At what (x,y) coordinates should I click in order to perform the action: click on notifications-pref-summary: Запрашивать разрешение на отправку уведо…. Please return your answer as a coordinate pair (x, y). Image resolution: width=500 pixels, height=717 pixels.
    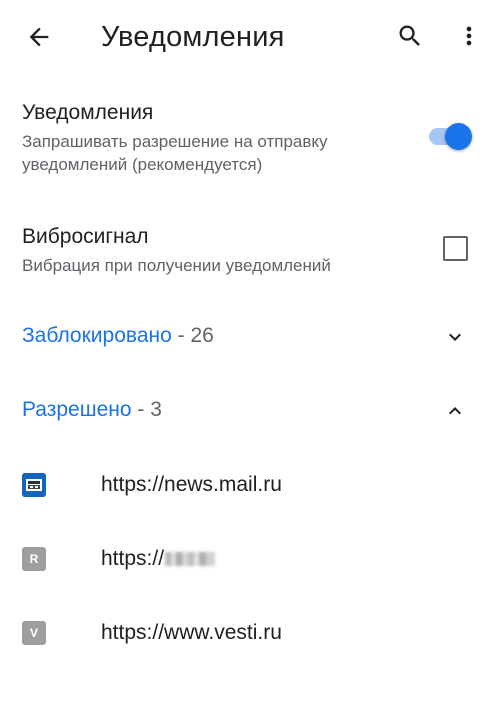
    Looking at the image, I should click on (175, 153).